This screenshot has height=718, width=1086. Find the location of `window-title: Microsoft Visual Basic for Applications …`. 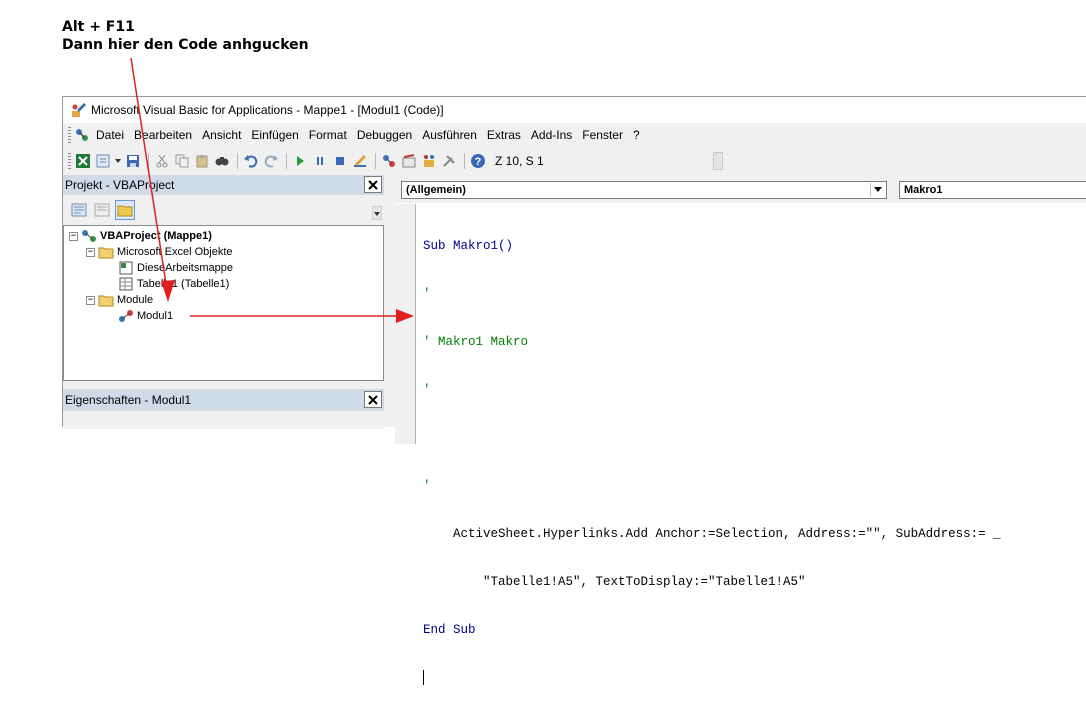

window-title: Microsoft Visual Basic for Applications … is located at coordinates (267, 110).